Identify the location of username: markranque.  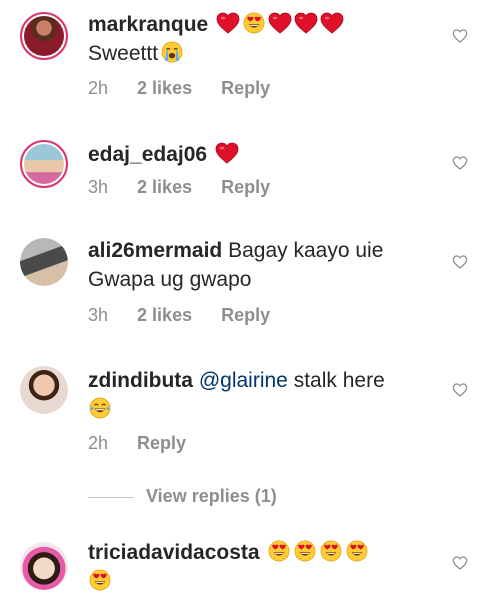
(148, 24).